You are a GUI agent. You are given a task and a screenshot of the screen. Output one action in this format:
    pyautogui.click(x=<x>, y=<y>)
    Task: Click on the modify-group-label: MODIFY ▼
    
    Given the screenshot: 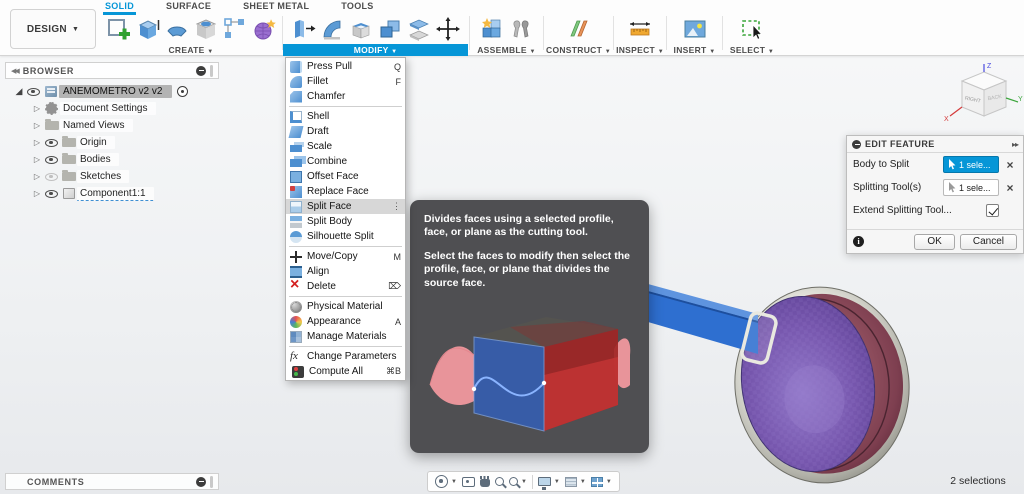 What is the action you would take?
    pyautogui.click(x=375, y=50)
    